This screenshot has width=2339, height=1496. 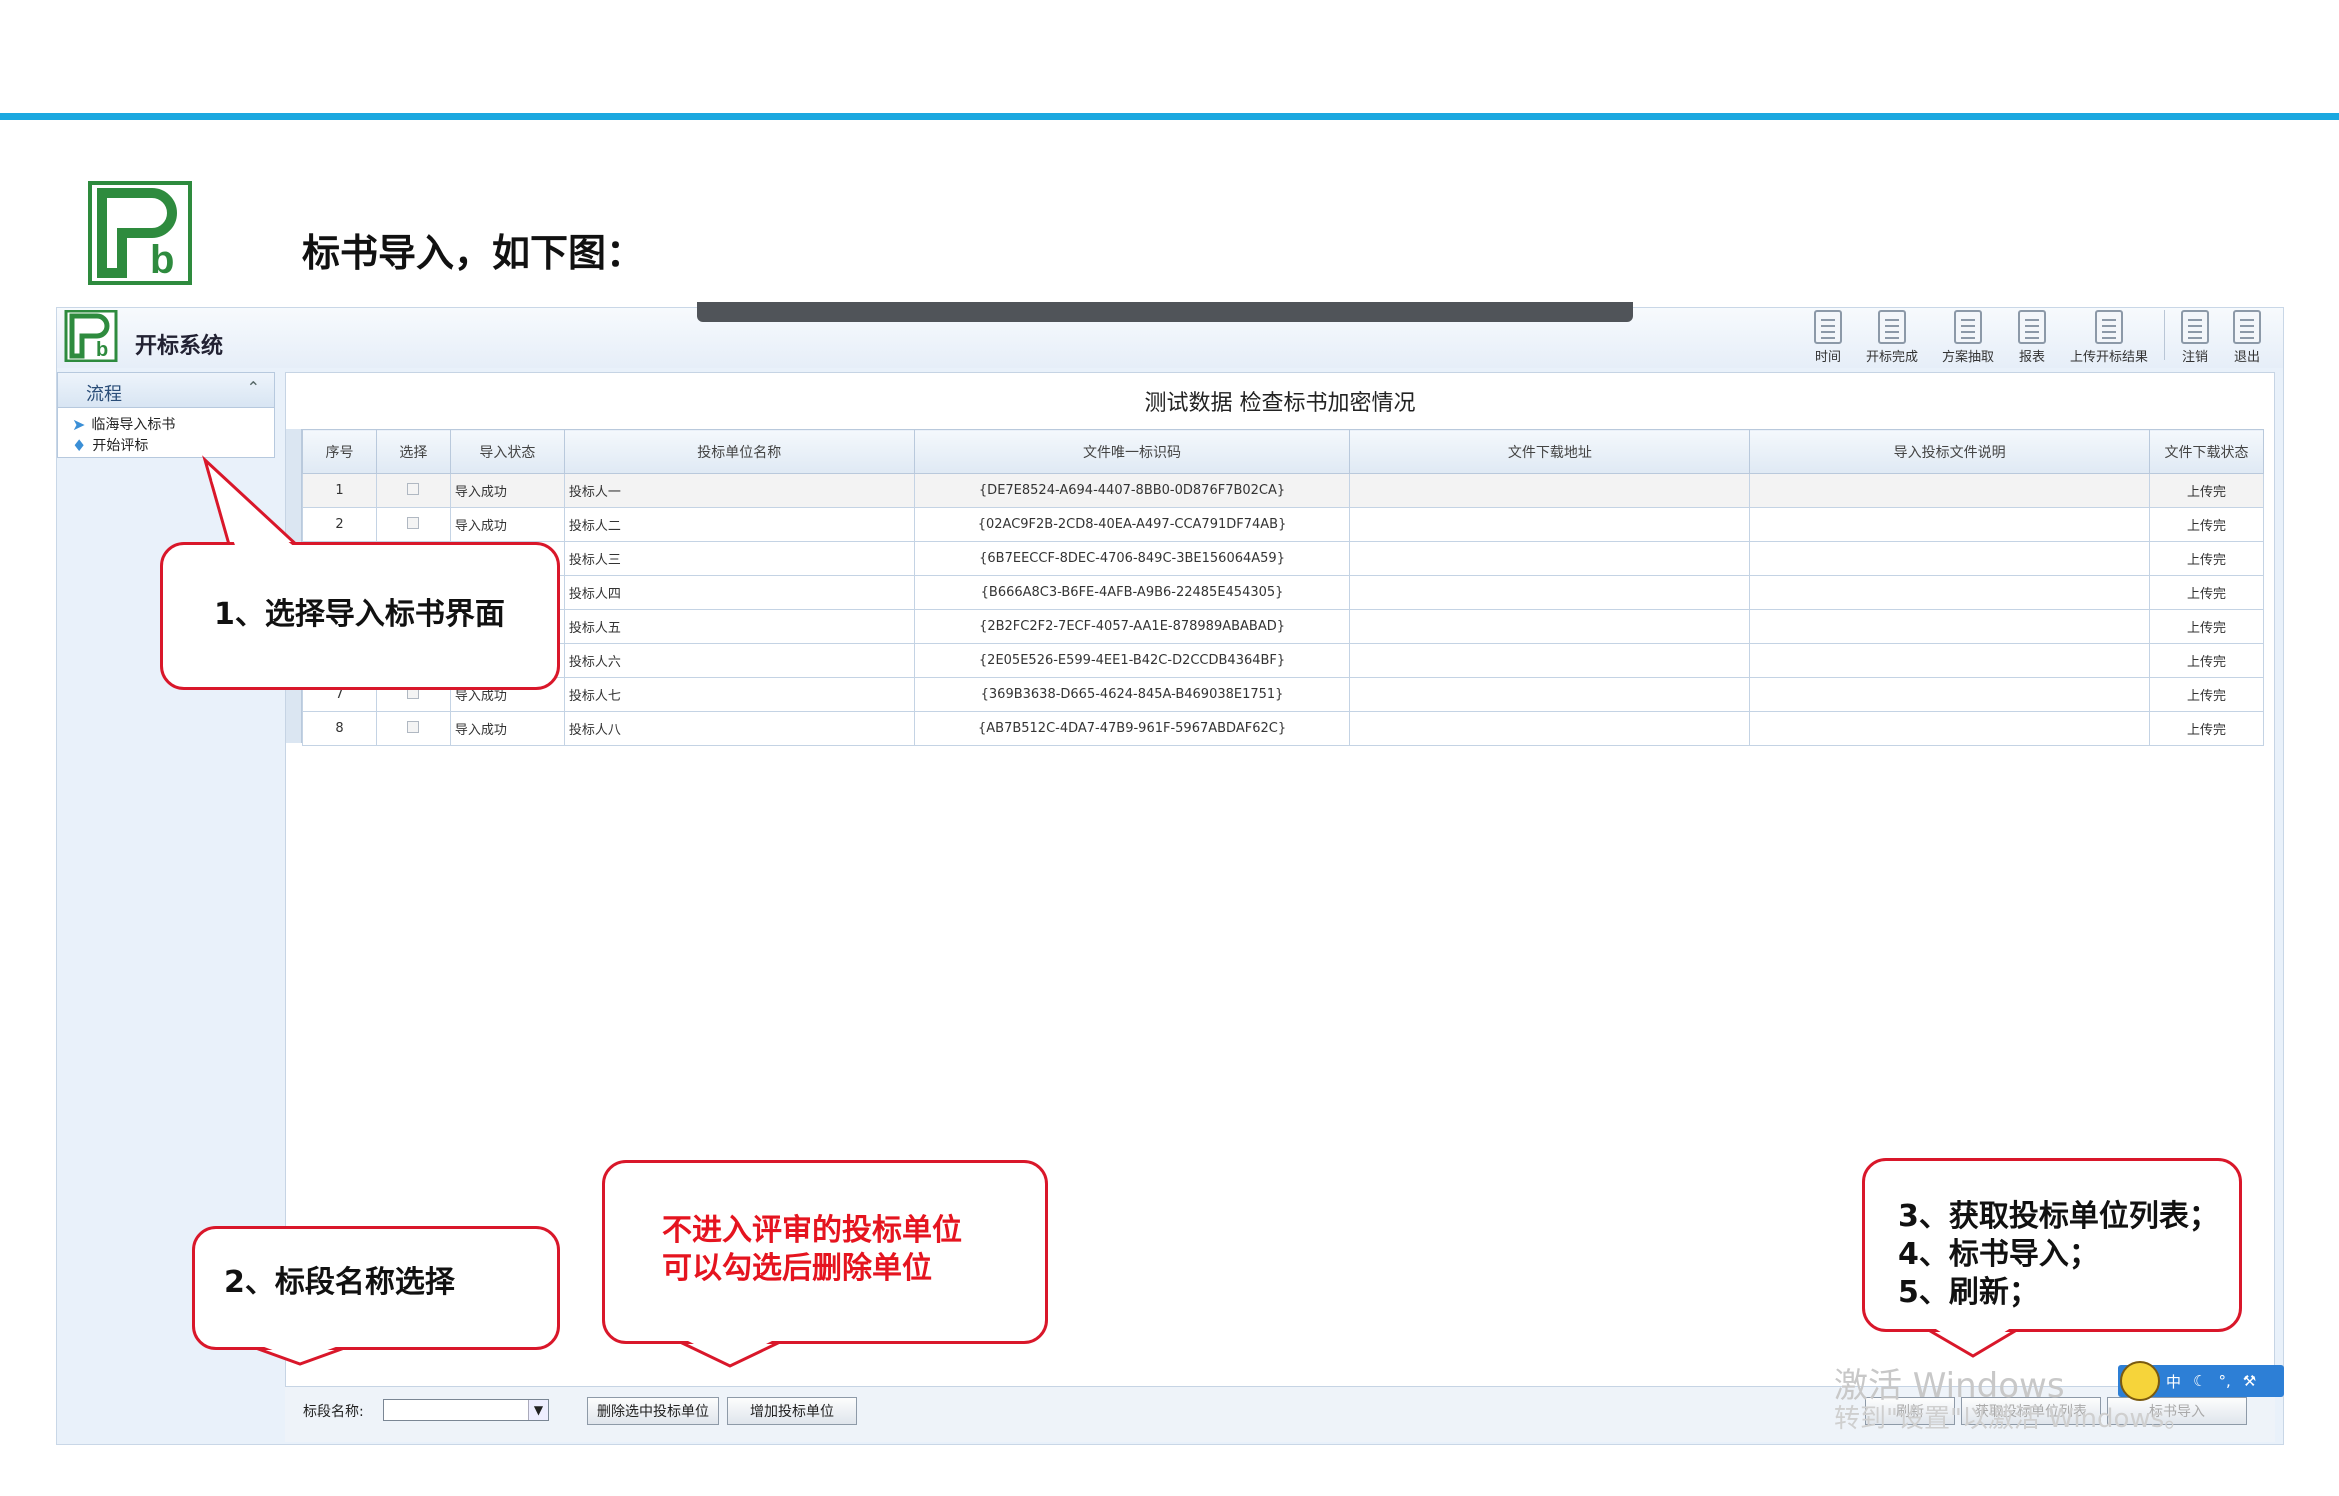 What do you see at coordinates (797, 1268) in the screenshot?
I see `callout-text-3b: 可以勾选后删除单位` at bounding box center [797, 1268].